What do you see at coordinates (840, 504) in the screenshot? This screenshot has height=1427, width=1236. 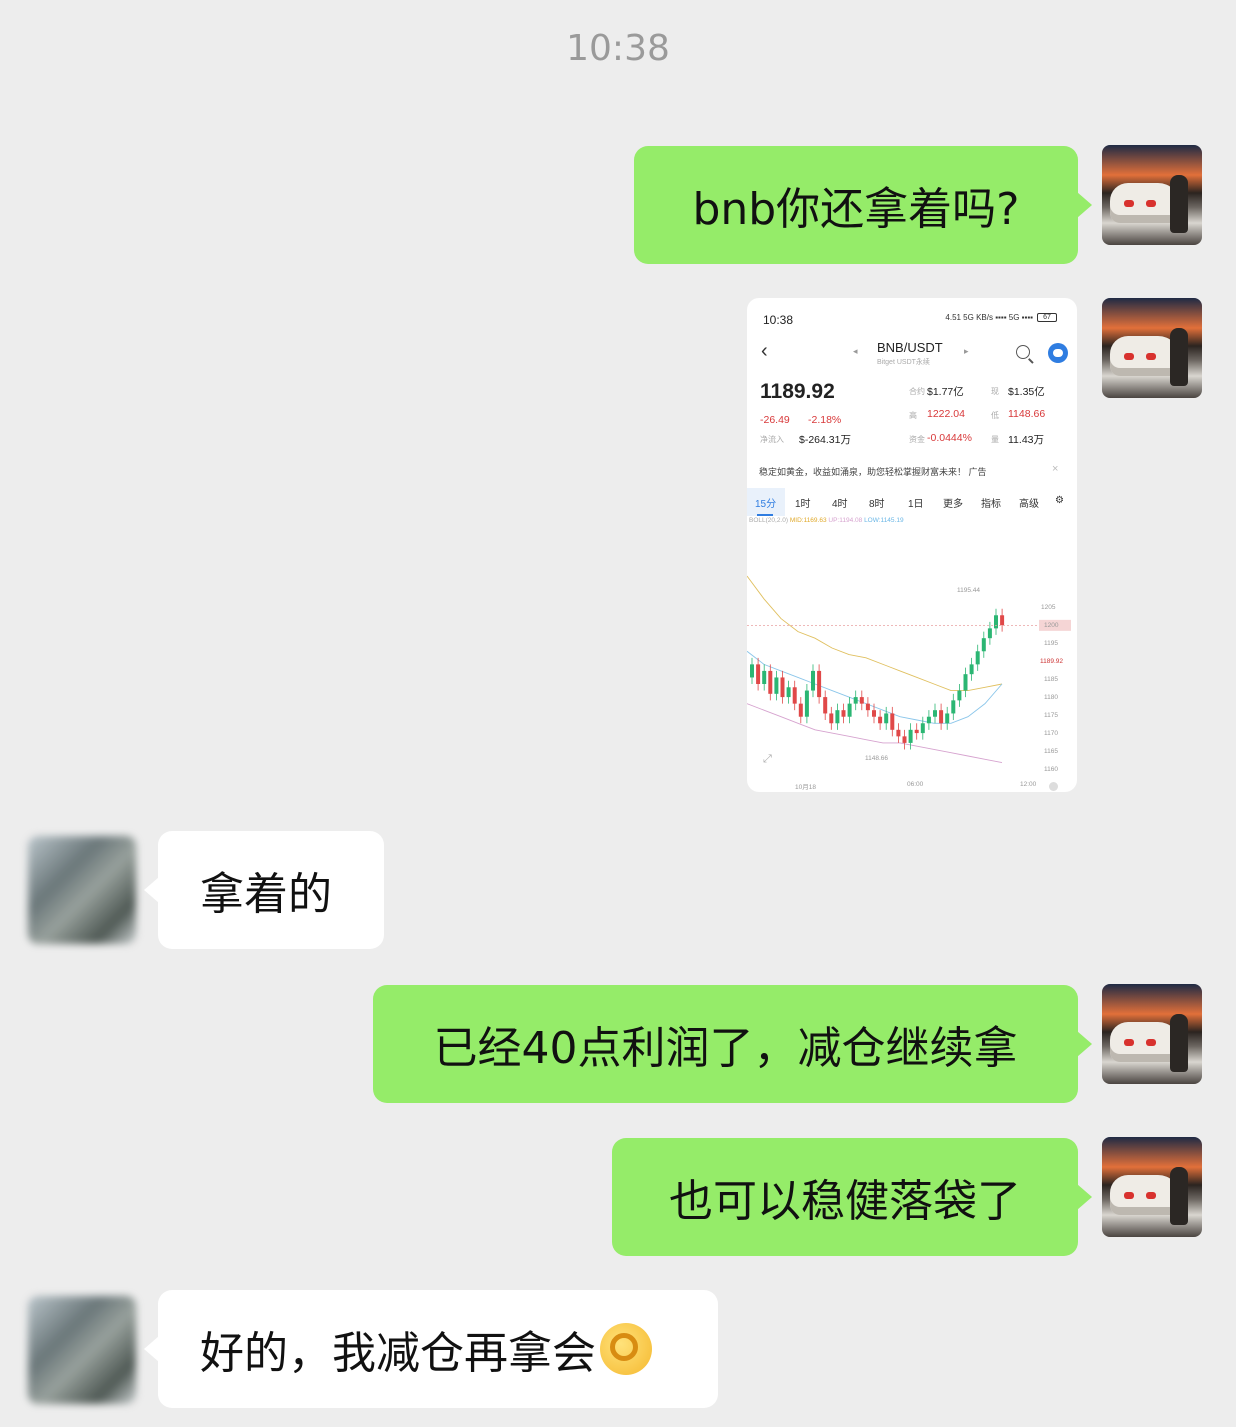 I see `tab-4h: 4时` at bounding box center [840, 504].